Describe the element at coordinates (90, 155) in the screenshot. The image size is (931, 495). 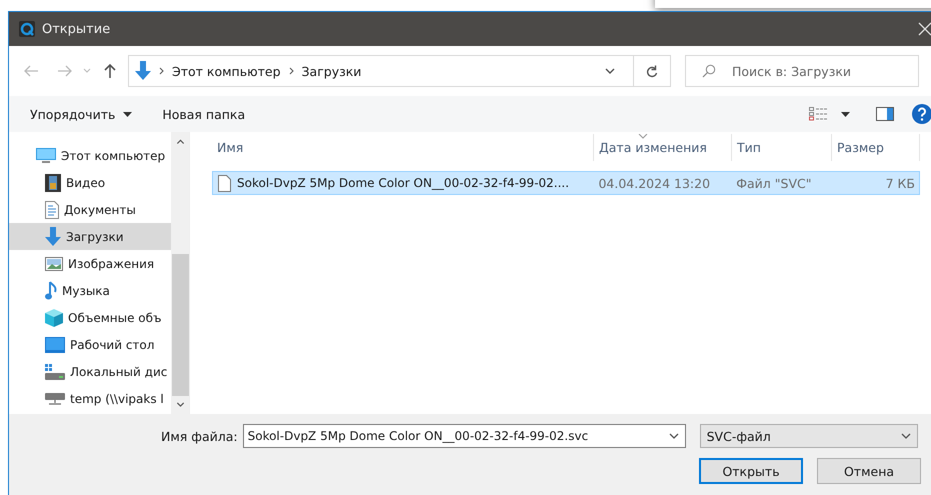
I see `sidebar-item: Этот компьютер` at that location.